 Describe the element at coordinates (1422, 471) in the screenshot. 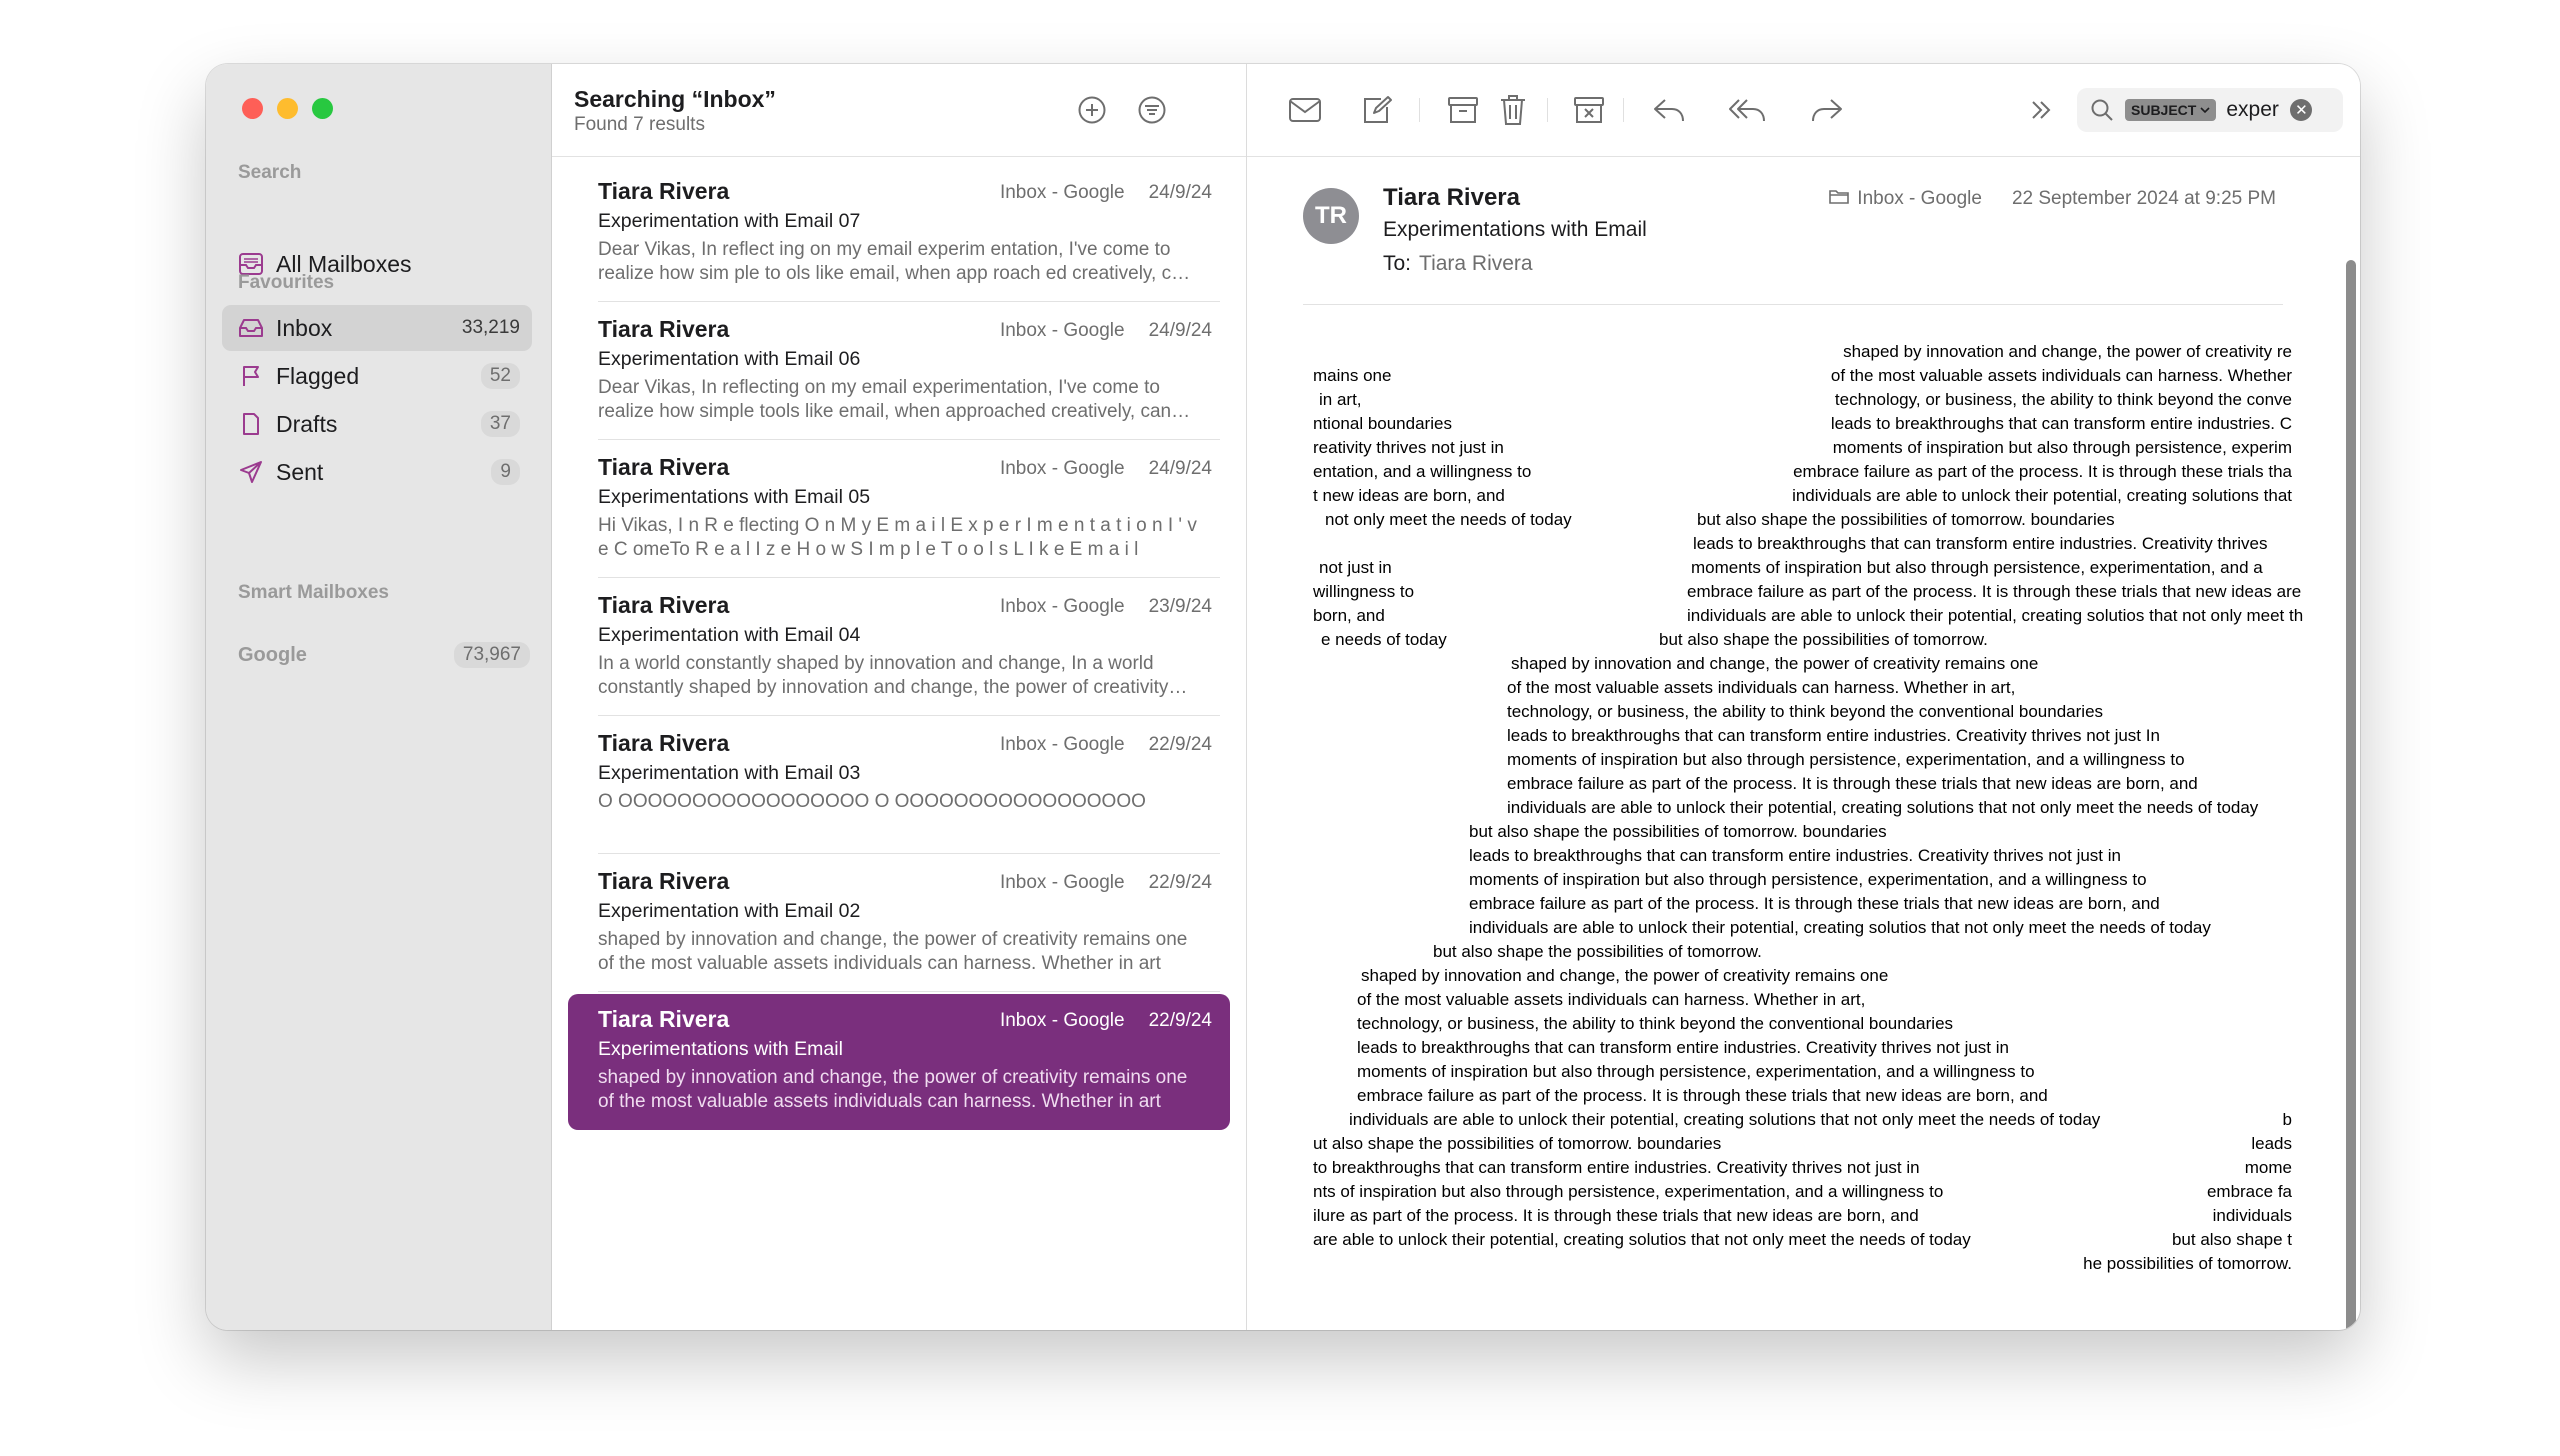

I see `body-line: entation, and a willingness to` at that location.